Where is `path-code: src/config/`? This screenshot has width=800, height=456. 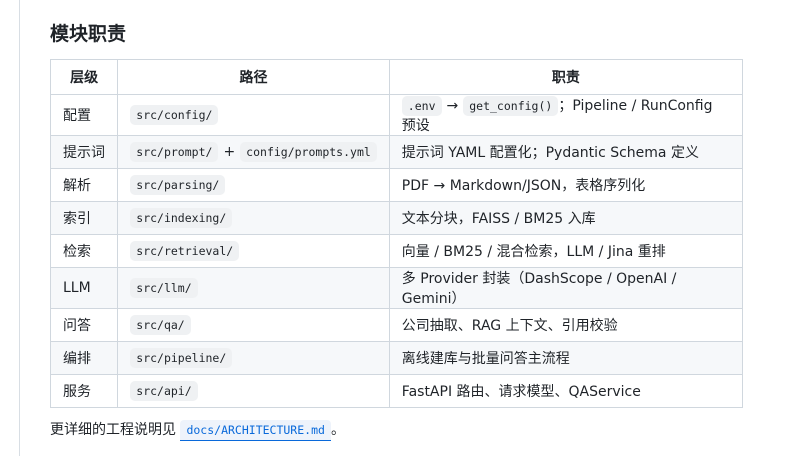
path-code: src/config/ is located at coordinates (174, 115).